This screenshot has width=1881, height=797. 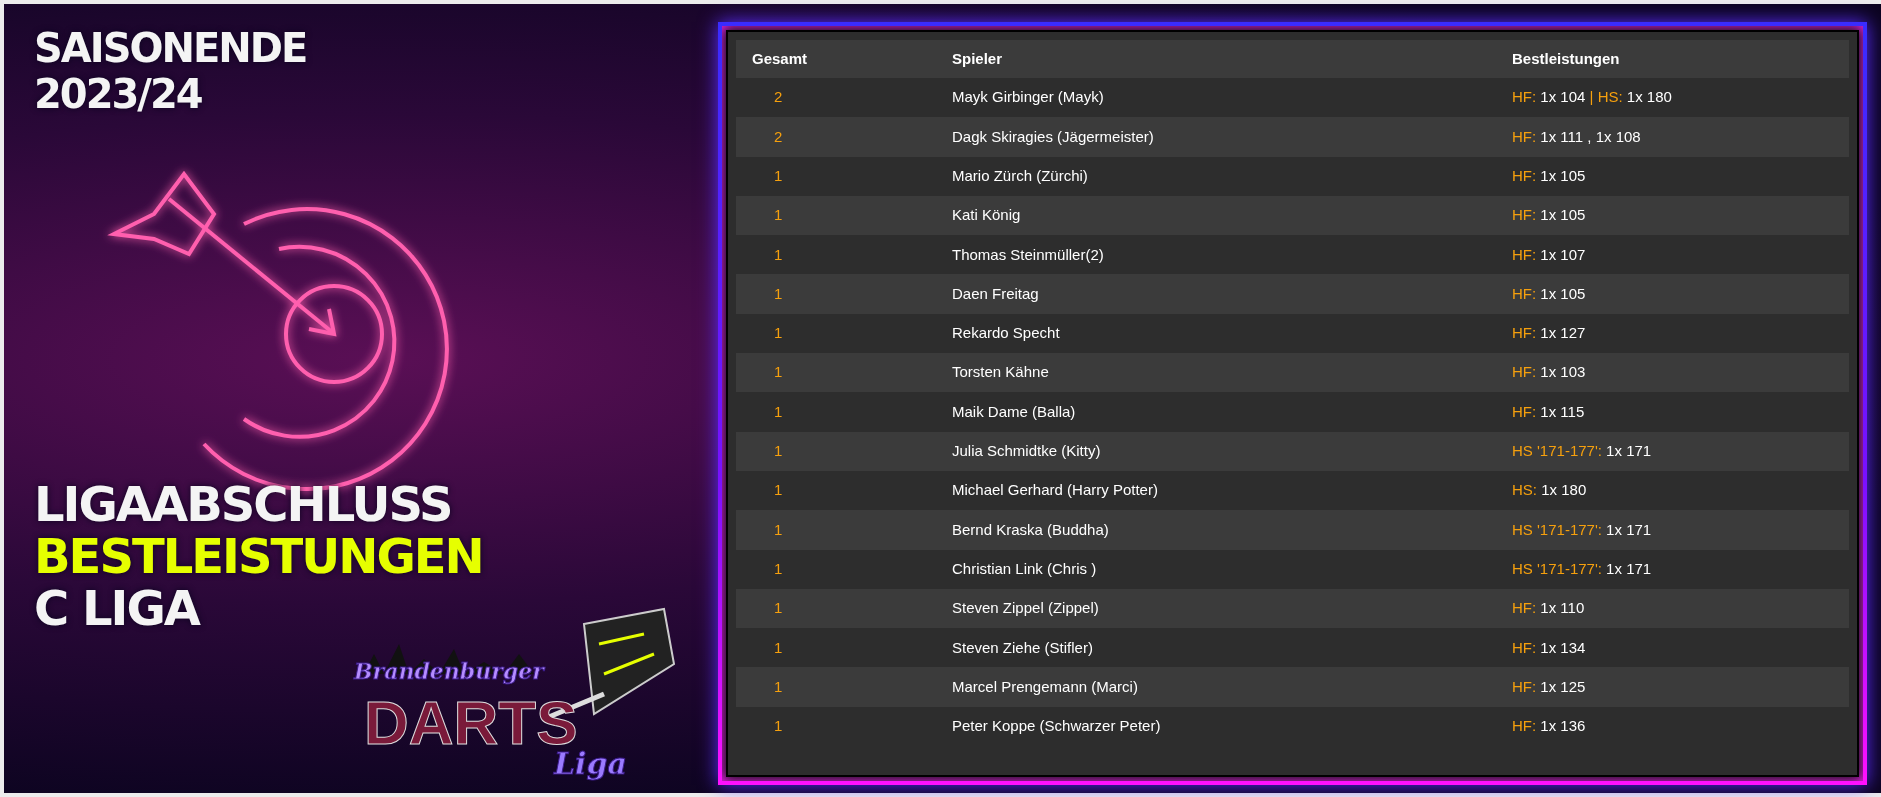 I want to click on player-cell: Kati König, so click(x=1216, y=215).